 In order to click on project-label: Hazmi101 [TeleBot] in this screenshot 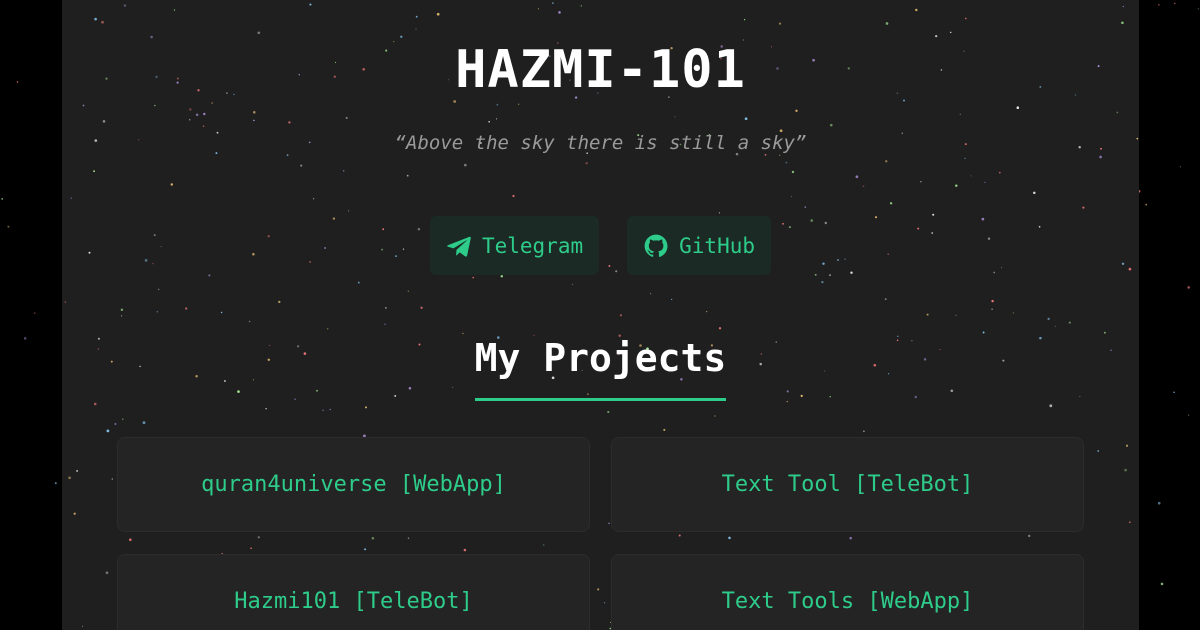, I will do `click(353, 601)`.